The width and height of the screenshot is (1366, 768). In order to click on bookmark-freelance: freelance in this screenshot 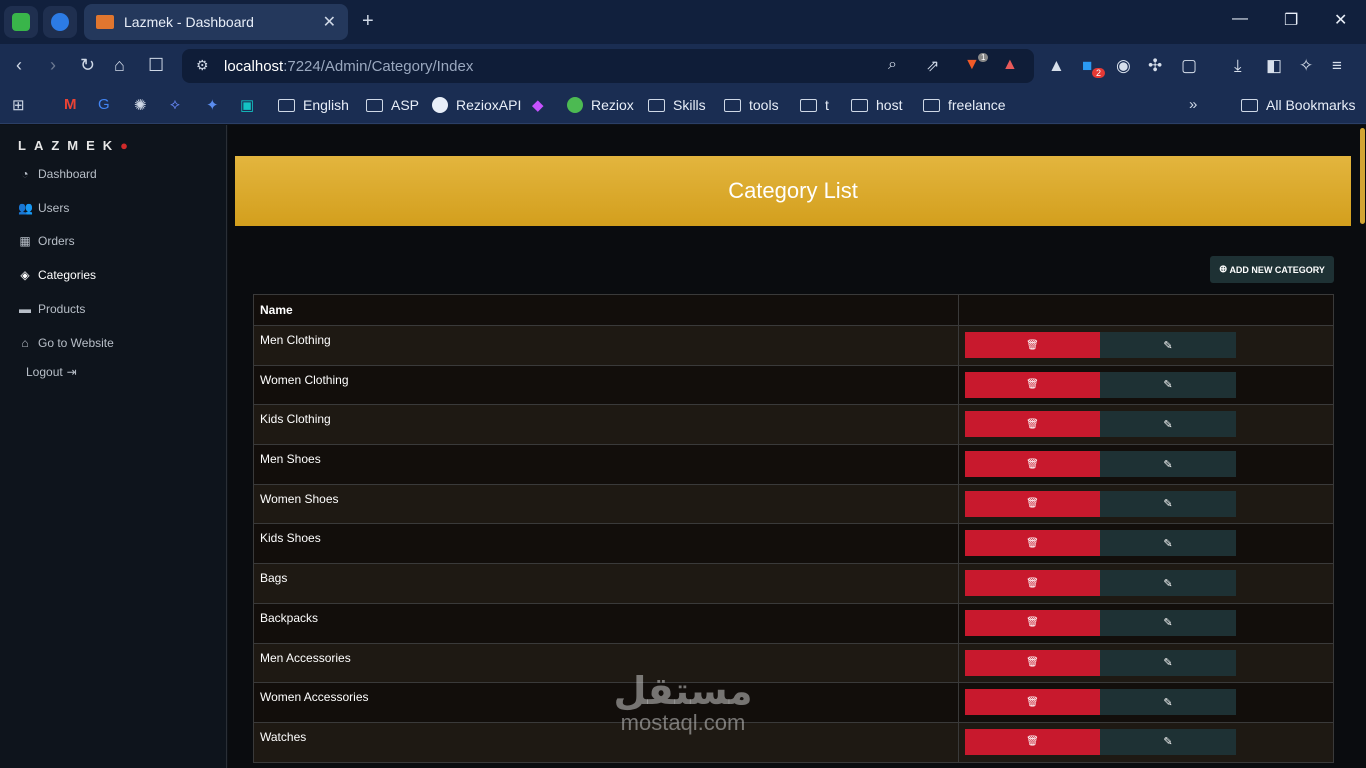, I will do `click(964, 105)`.